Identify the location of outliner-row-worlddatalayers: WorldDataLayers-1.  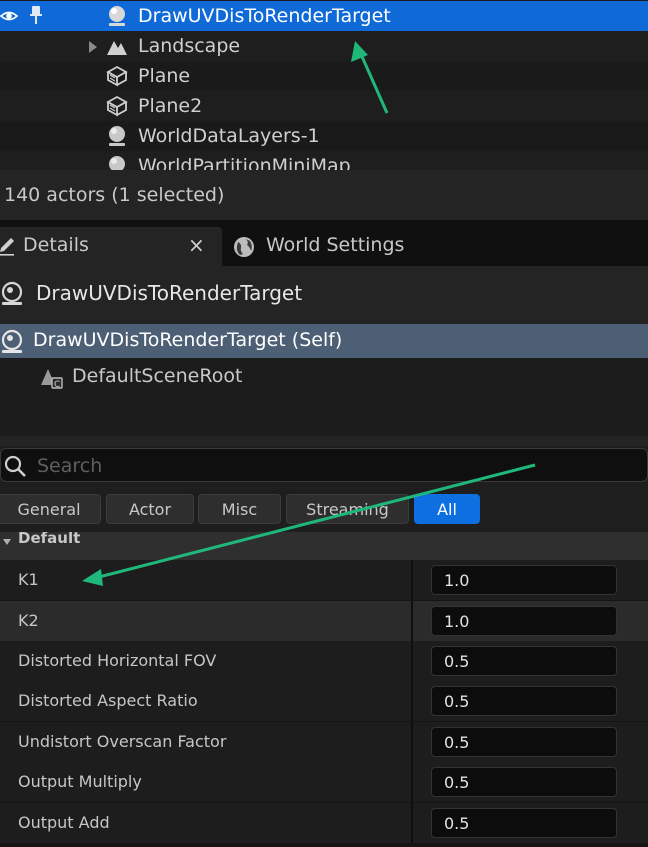
(324, 136).